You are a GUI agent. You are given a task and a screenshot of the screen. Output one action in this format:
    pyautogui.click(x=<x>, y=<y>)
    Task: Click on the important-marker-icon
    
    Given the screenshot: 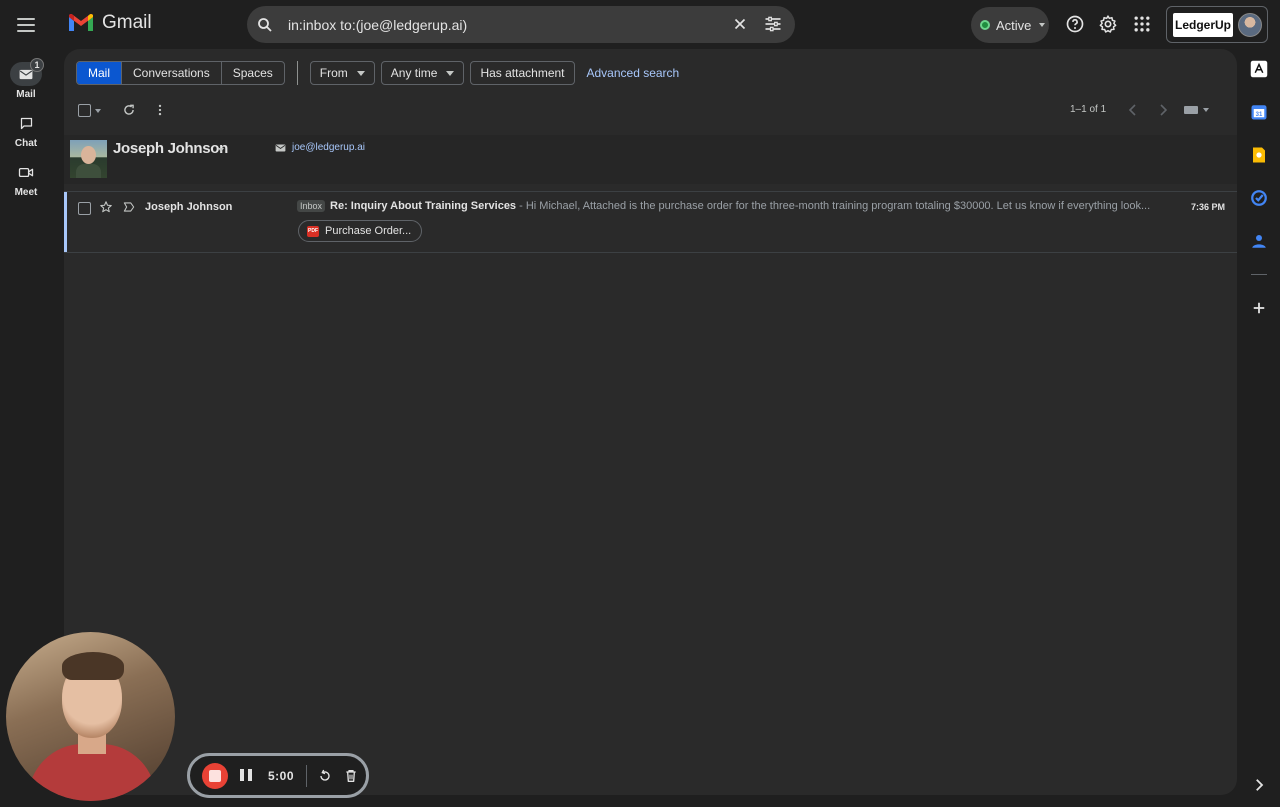 What is the action you would take?
    pyautogui.click(x=129, y=207)
    